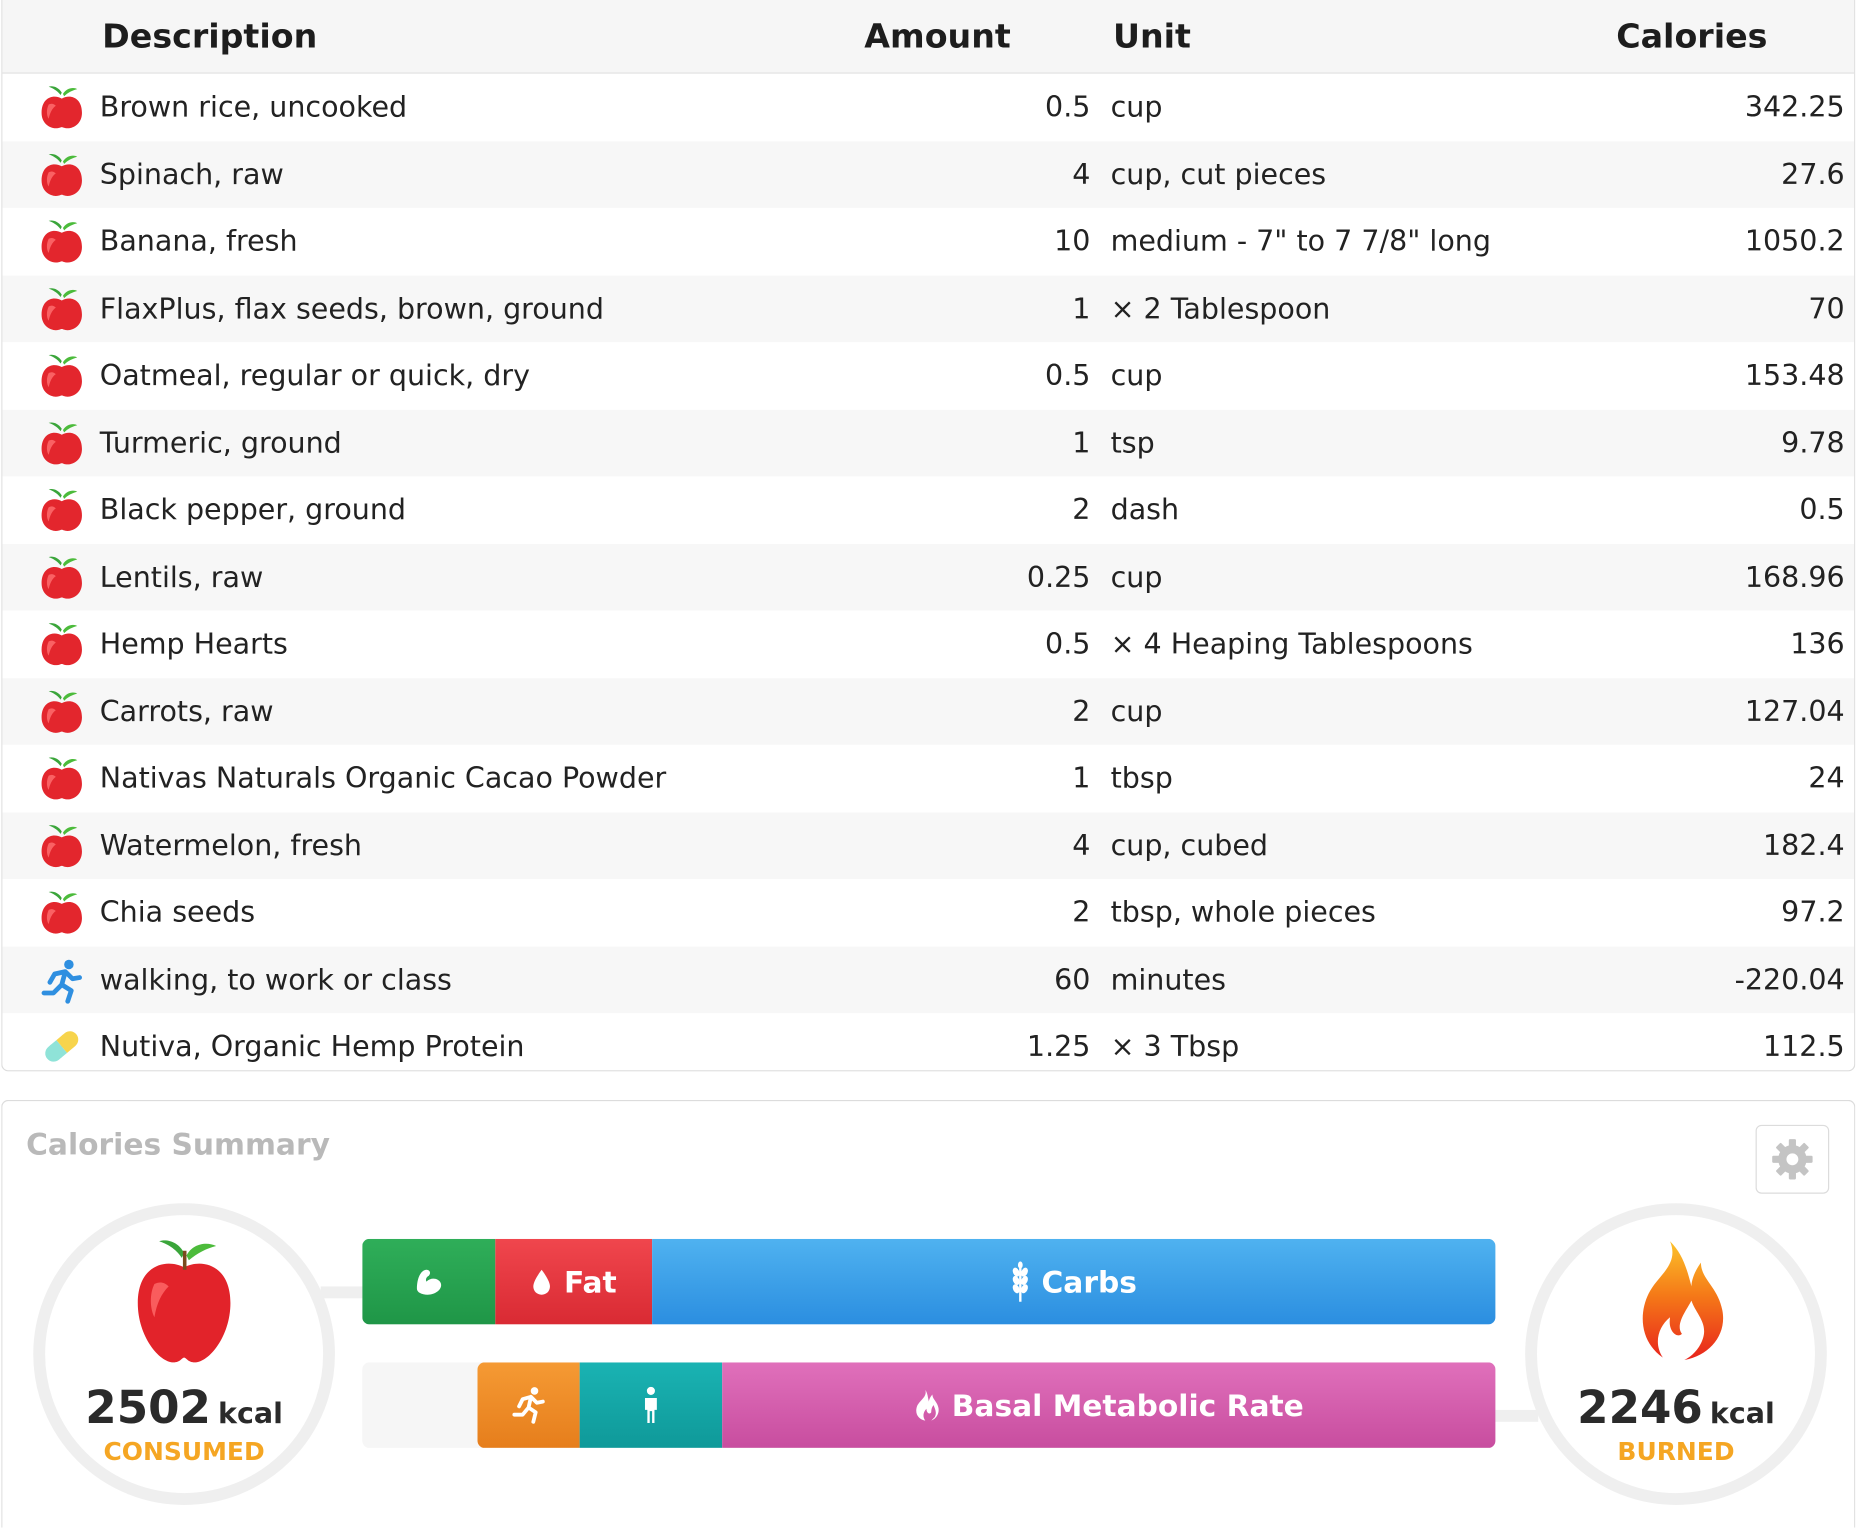  Describe the element at coordinates (1089, 1281) in the screenshot. I see `carbs-label: Carbs` at that location.